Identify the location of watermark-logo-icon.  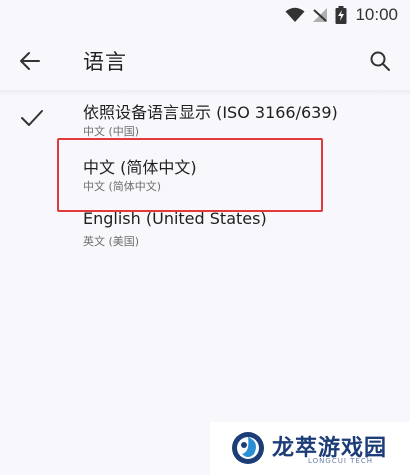
(248, 448).